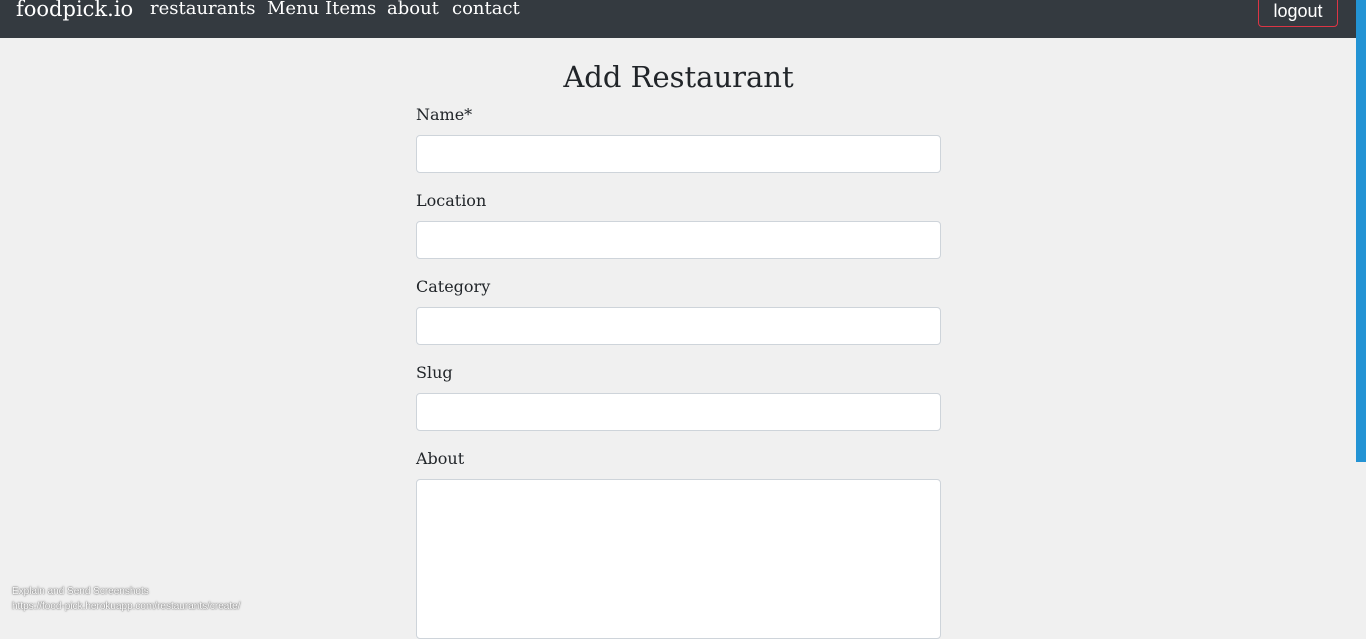 Image resolution: width=1366 pixels, height=639 pixels. What do you see at coordinates (678, 326) in the screenshot?
I see `category-input` at bounding box center [678, 326].